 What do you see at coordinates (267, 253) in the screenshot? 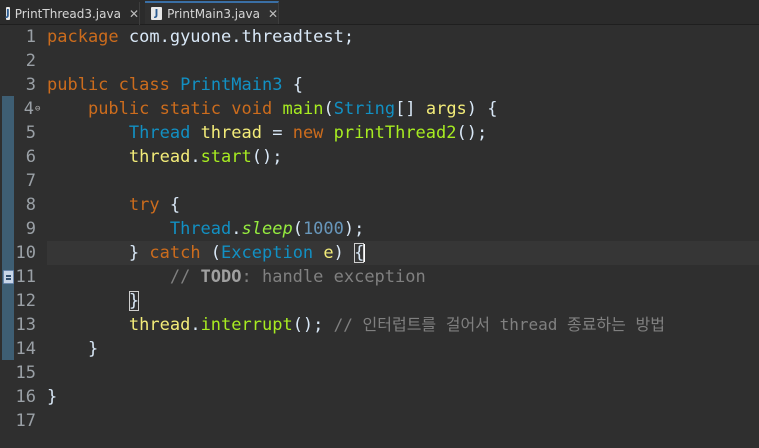
I see `type-name: Exception` at bounding box center [267, 253].